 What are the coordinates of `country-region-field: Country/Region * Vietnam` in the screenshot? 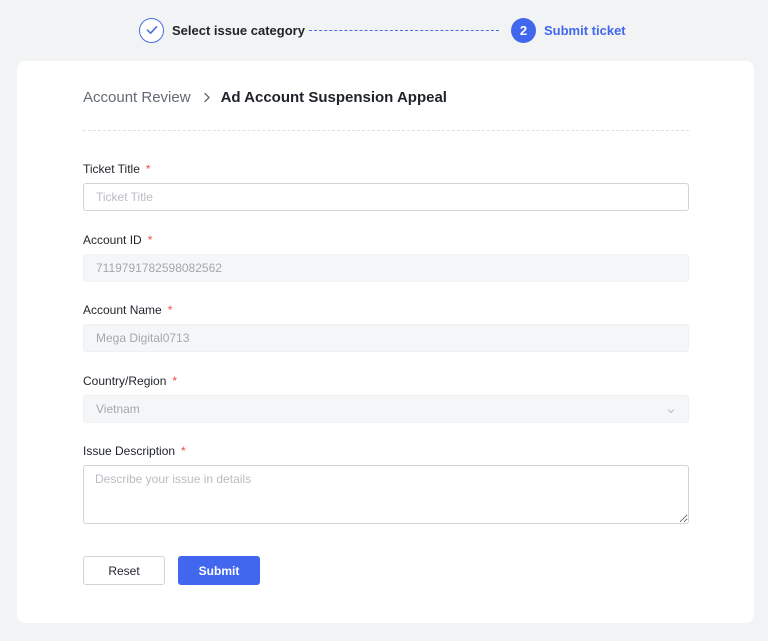 It's located at (386, 398).